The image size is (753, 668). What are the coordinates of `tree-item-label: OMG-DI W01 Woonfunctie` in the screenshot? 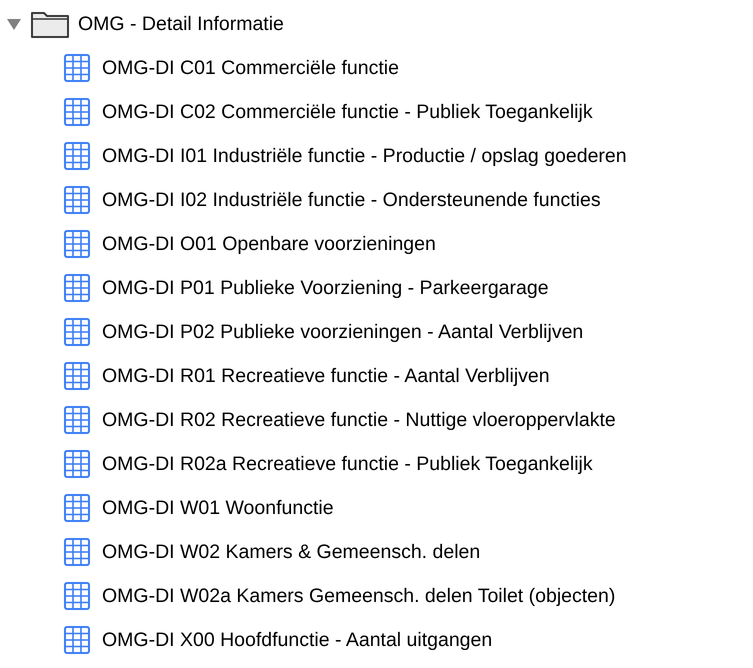 It's located at (218, 508).